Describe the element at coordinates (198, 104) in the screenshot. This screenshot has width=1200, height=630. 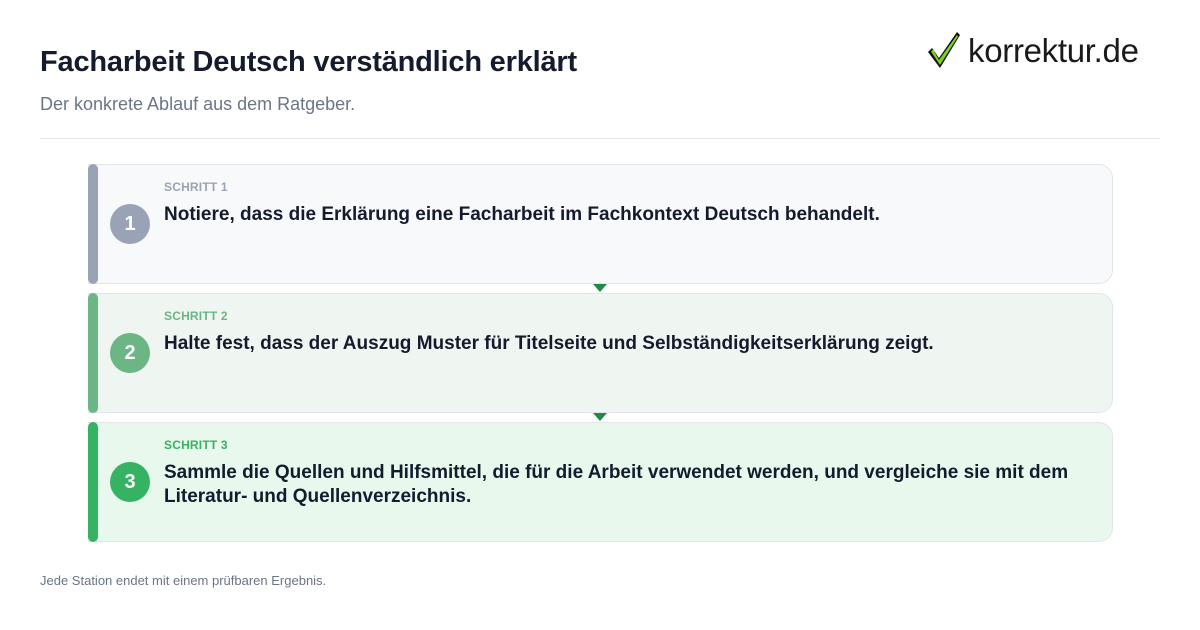
I see `page-subtitle: Der konkrete Ablauf aus dem Ratgeber.` at that location.